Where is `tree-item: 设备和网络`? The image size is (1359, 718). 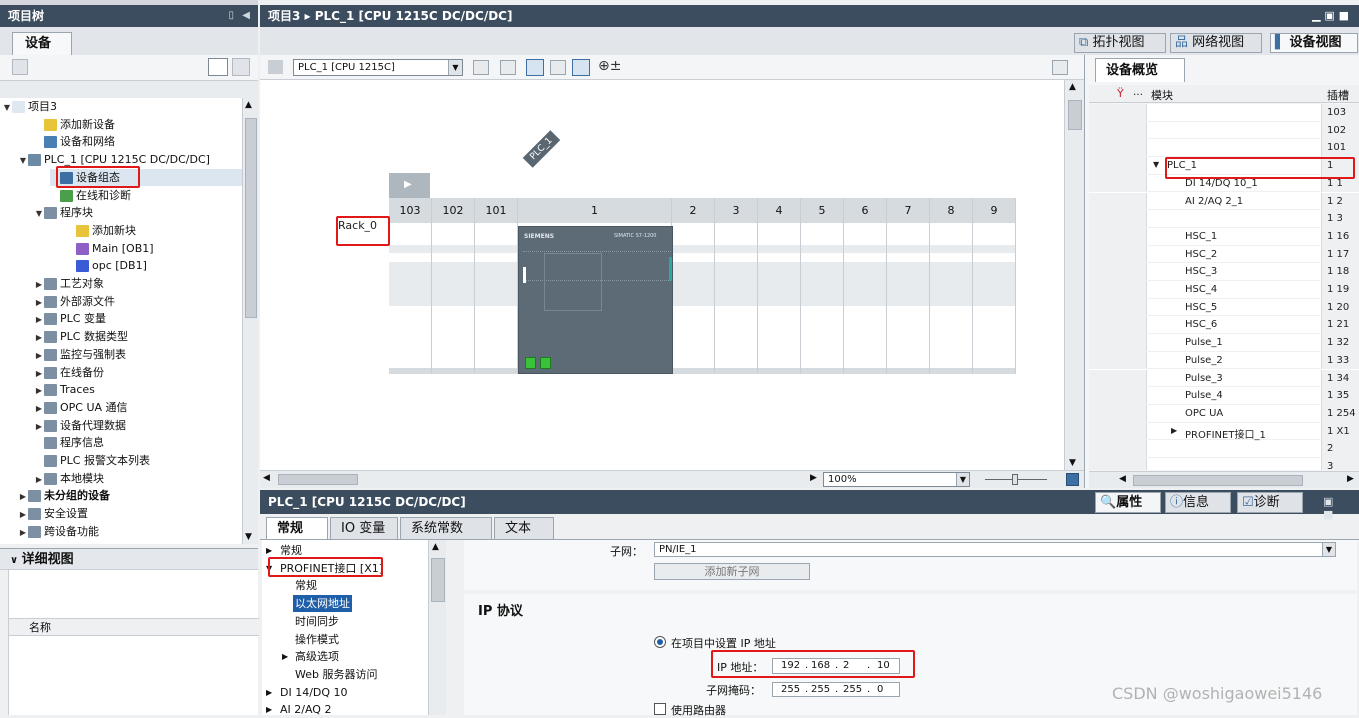
tree-item: 设备和网络 is located at coordinates (138, 142).